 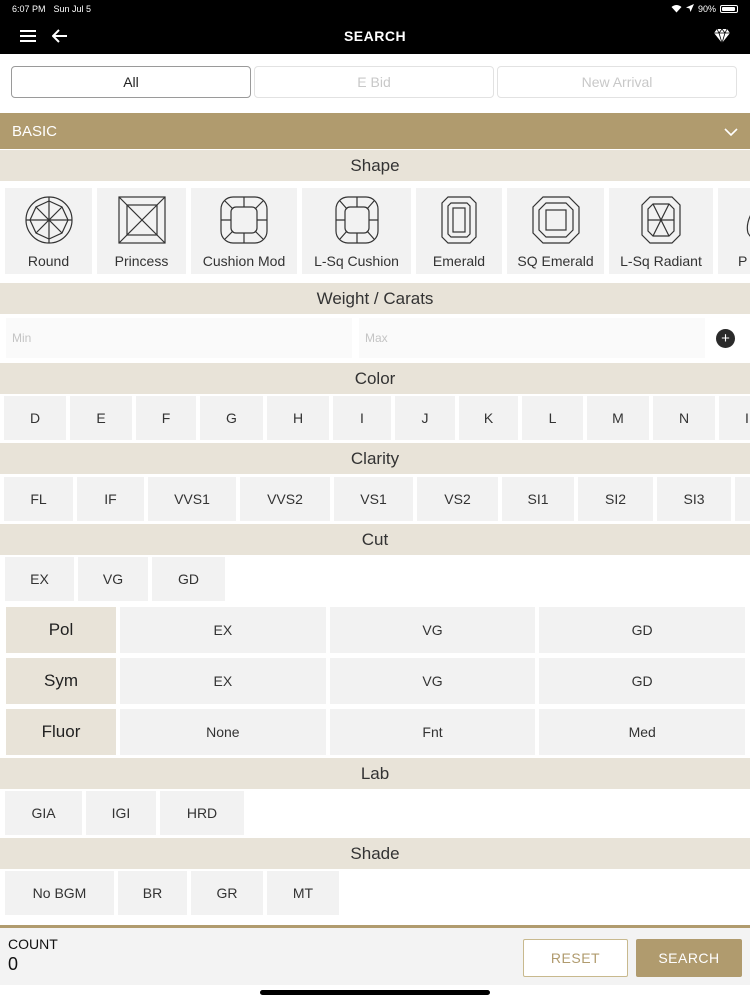 What do you see at coordinates (59, 893) in the screenshot?
I see `shade-chip: No BGM` at bounding box center [59, 893].